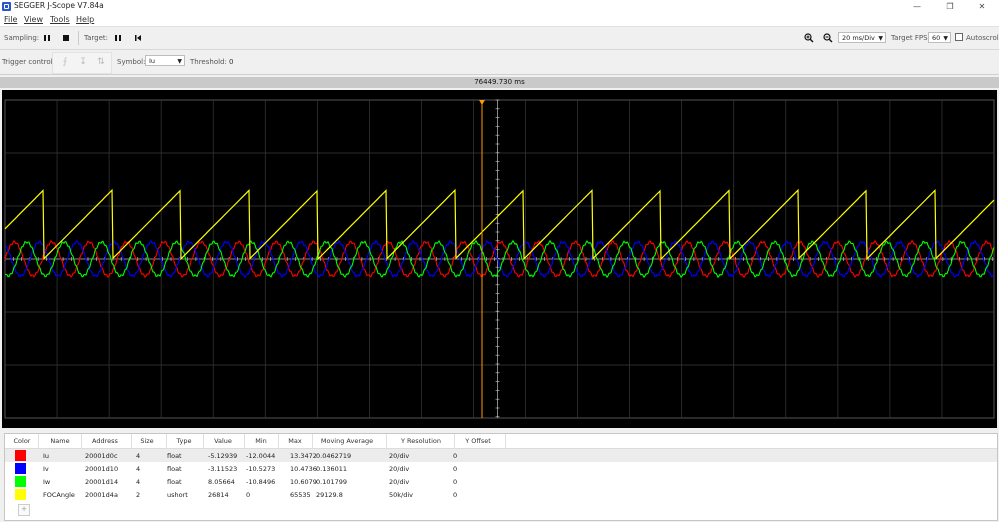 The height and width of the screenshot is (522, 999). What do you see at coordinates (261, 469) in the screenshot?
I see `cell-min: -10.5273` at bounding box center [261, 469].